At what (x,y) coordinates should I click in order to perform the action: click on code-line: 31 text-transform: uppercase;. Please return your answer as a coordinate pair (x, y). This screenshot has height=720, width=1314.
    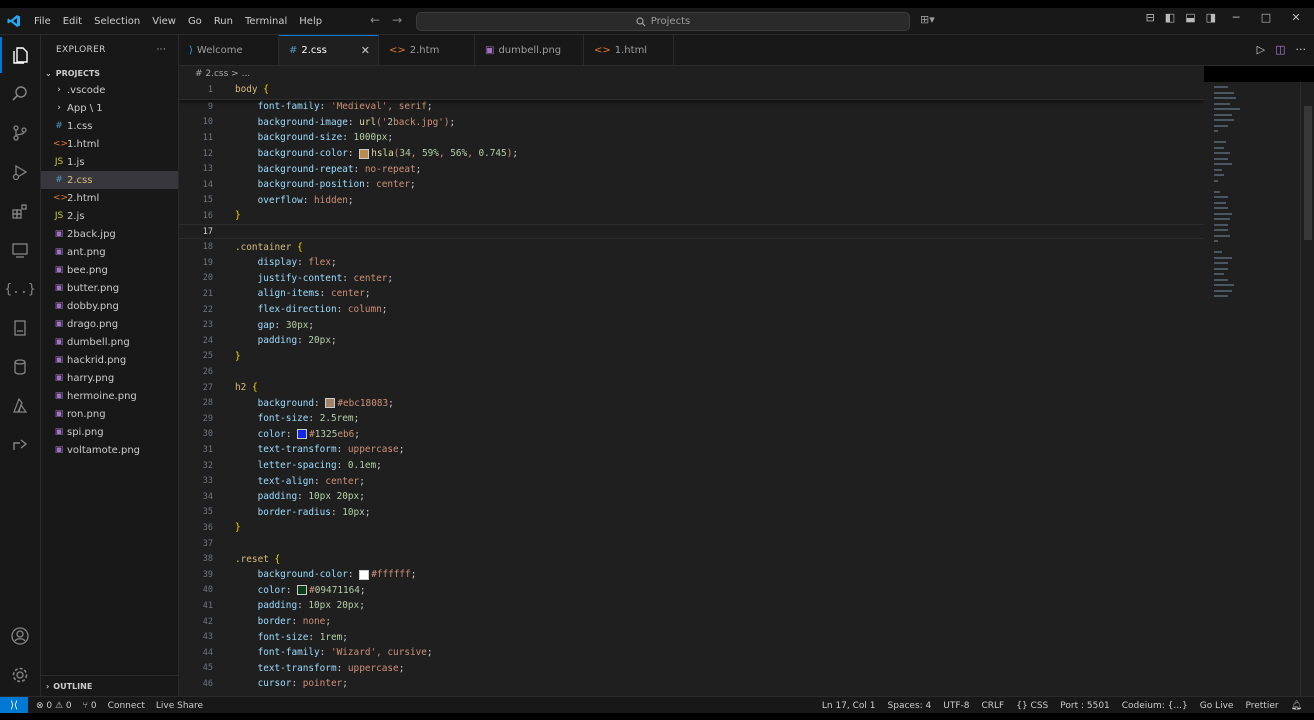
    Looking at the image, I should click on (691, 450).